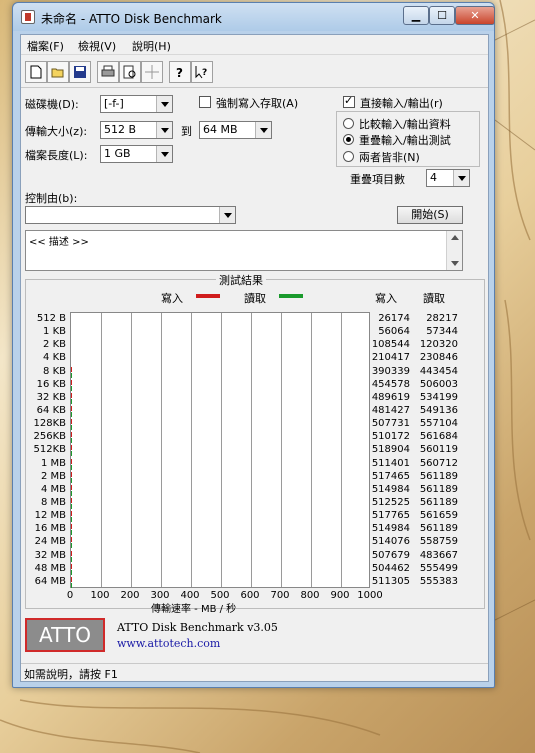  Describe the element at coordinates (390, 516) in the screenshot. I see `write-value: 517765` at that location.